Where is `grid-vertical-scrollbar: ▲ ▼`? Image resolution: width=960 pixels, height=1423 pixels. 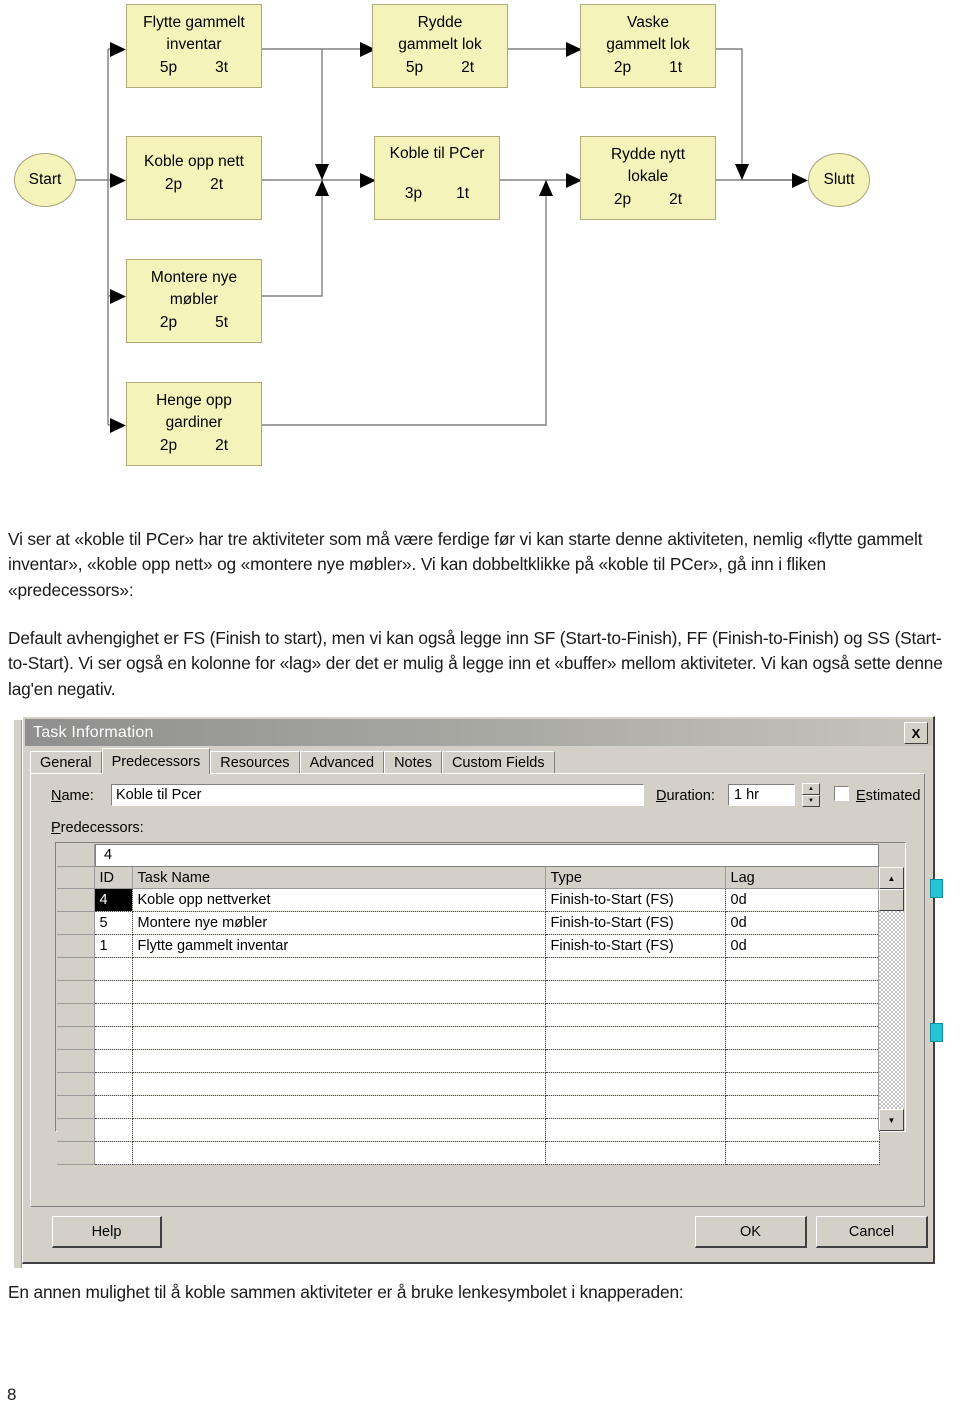 grid-vertical-scrollbar: ▲ ▼ is located at coordinates (891, 999).